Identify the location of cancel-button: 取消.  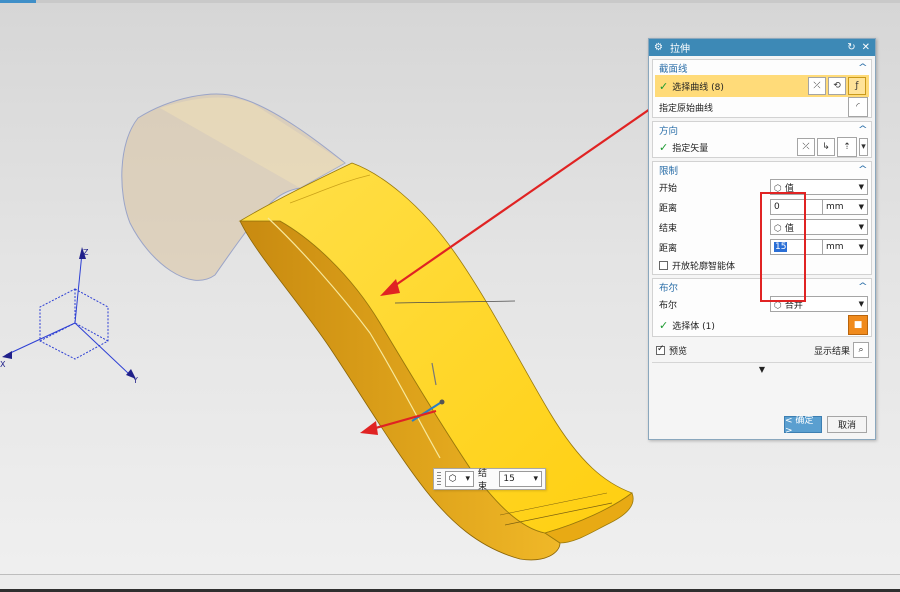
(847, 424).